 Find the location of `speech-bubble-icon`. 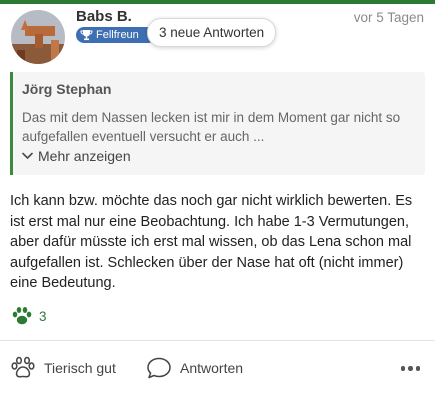

speech-bubble-icon is located at coordinates (159, 368).